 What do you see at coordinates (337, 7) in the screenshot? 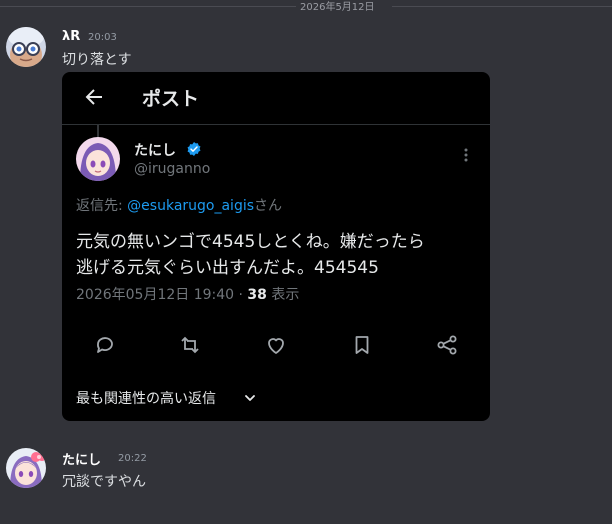
I see `date-divider-label: 2026年5月12日` at bounding box center [337, 7].